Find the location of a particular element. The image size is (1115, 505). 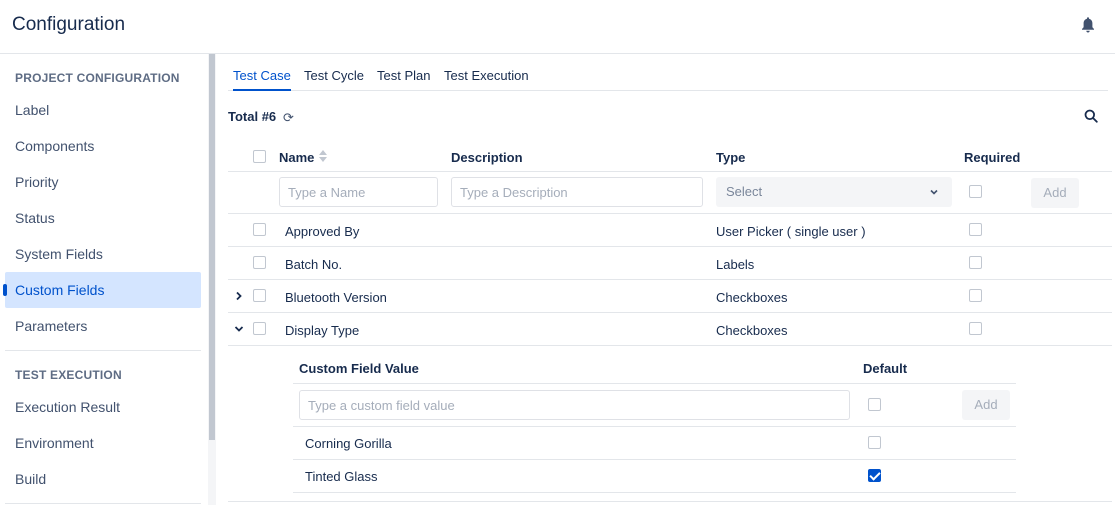

sidebar-item-system-fields: System Fields is located at coordinates (103, 254).